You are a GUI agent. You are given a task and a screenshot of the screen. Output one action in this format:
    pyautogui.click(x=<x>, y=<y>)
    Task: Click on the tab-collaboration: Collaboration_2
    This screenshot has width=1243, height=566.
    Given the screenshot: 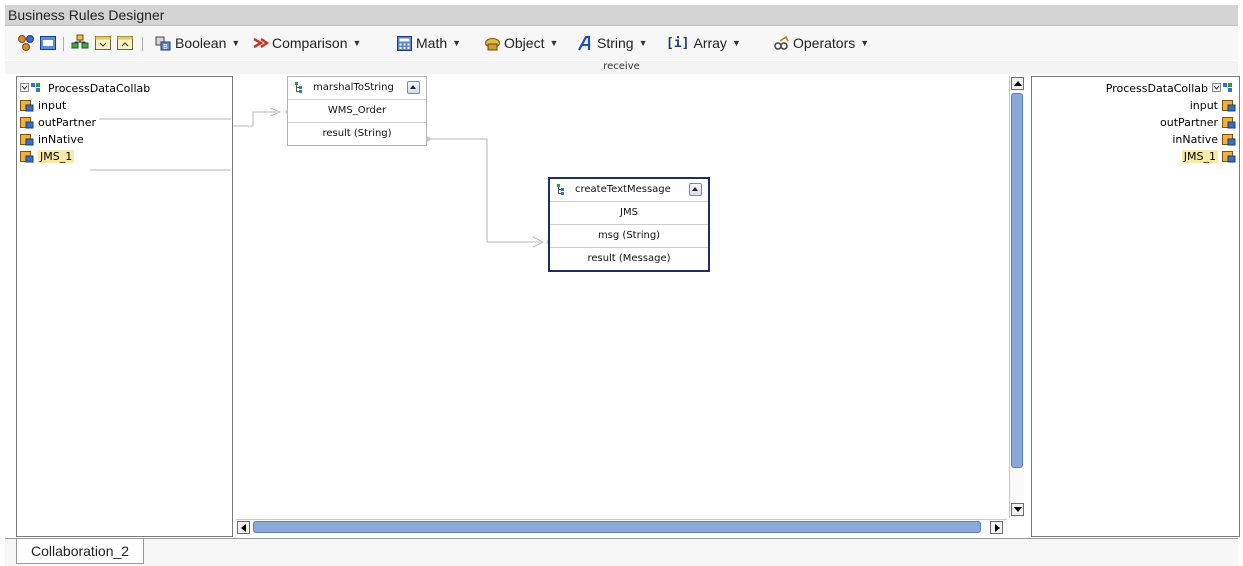 What is the action you would take?
    pyautogui.click(x=80, y=551)
    